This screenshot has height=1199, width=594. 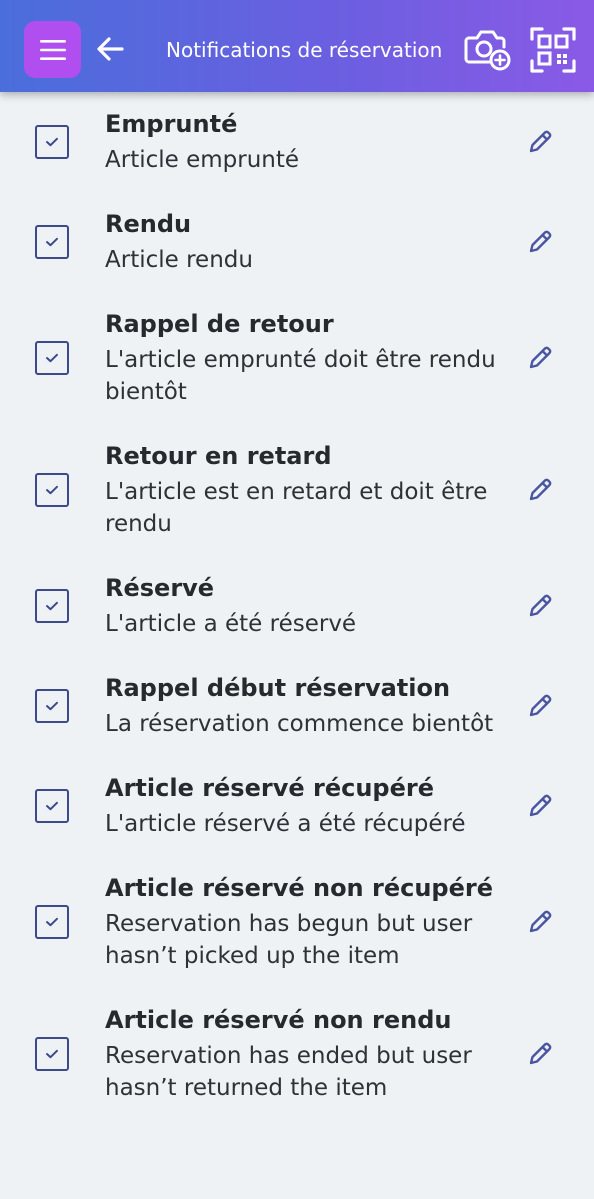 I want to click on app-header: Notifications de réservation, so click(x=297, y=46).